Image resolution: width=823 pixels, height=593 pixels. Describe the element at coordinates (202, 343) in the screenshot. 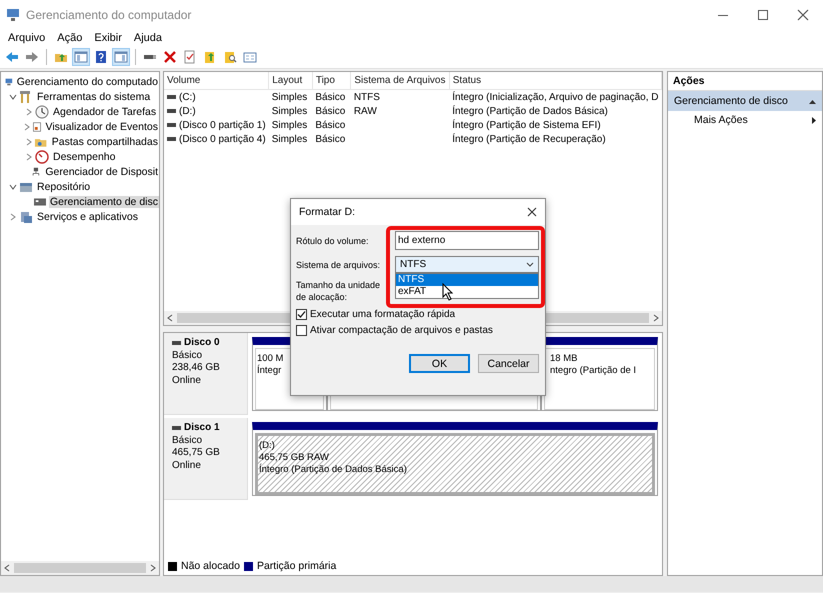

I see `disk-name: Disco 0` at that location.